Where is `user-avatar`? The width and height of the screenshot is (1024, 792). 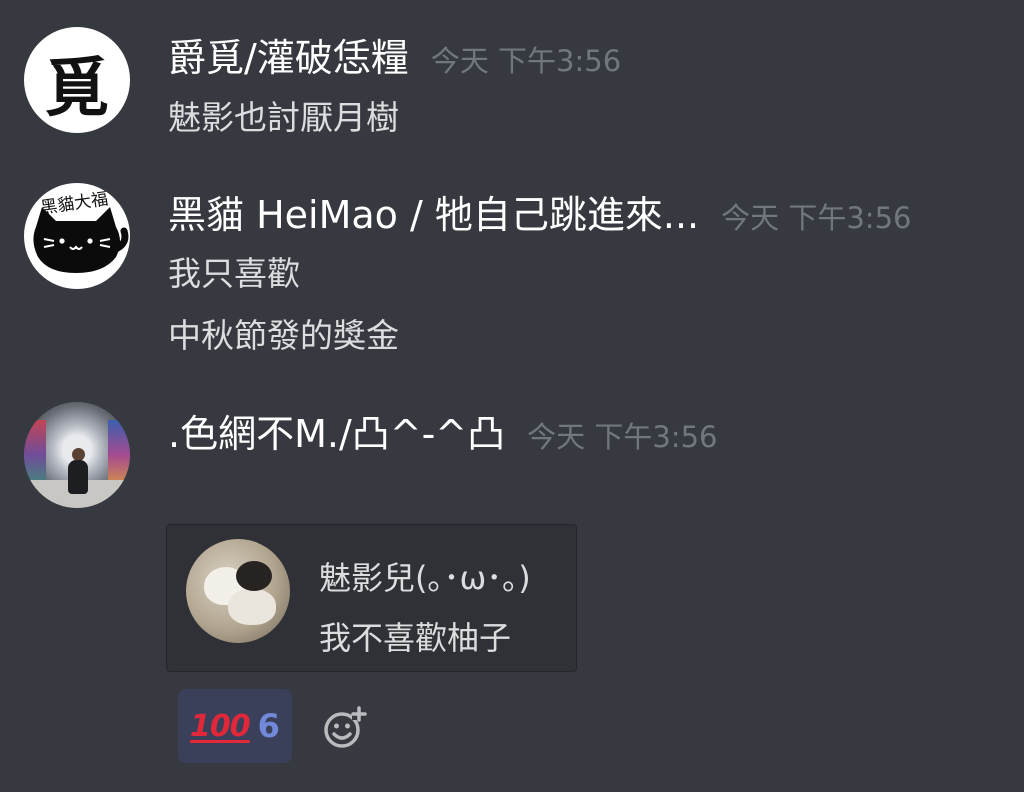
user-avatar is located at coordinates (77, 455).